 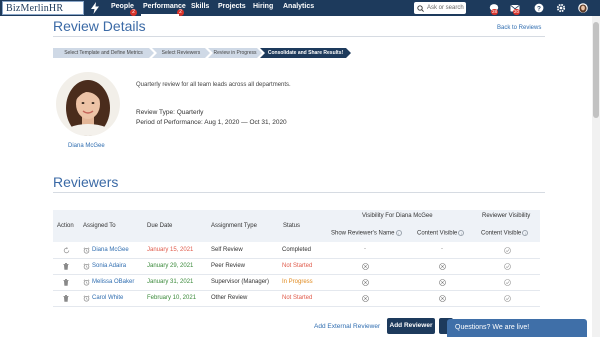 I want to click on reviewer-name: Diana McGee, so click(x=110, y=250).